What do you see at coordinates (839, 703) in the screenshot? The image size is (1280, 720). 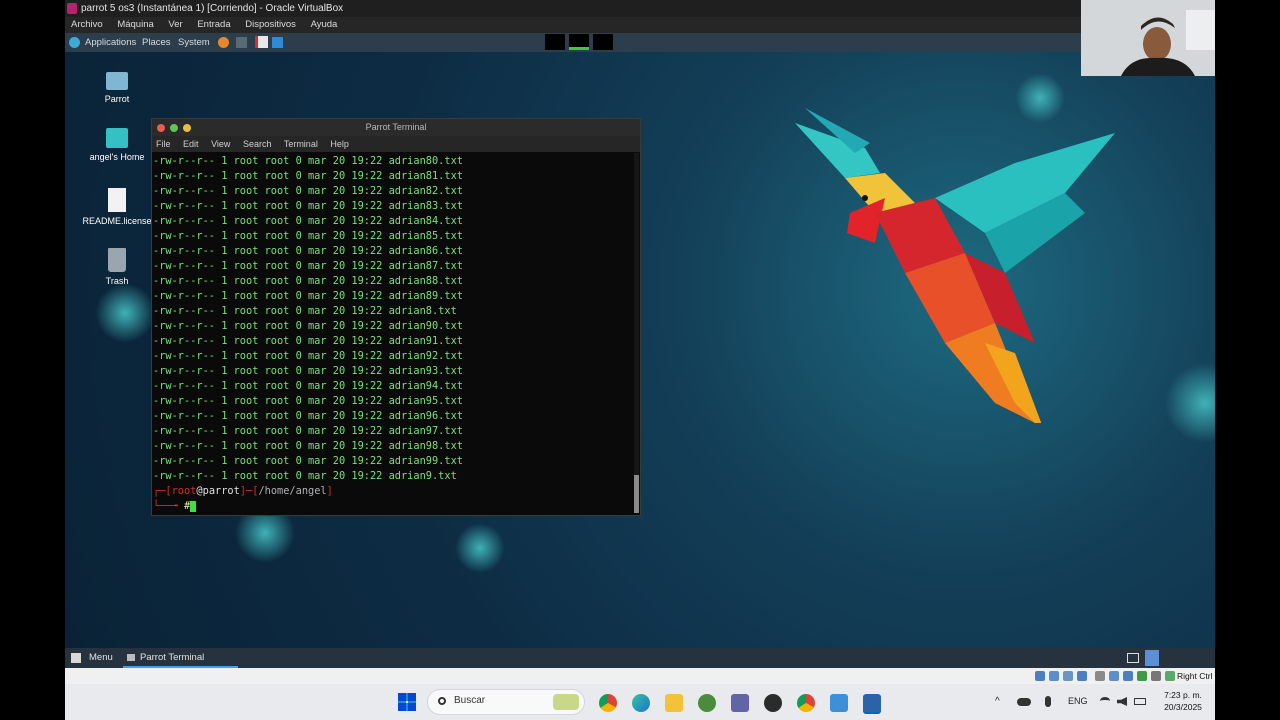 I see `notepad-icon` at bounding box center [839, 703].